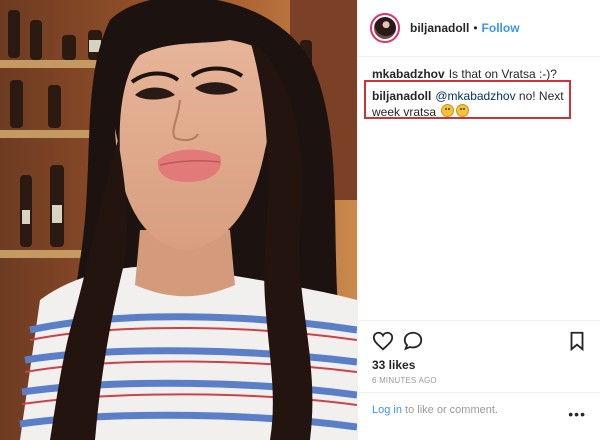  I want to click on more-options-icon: •••, so click(577, 414).